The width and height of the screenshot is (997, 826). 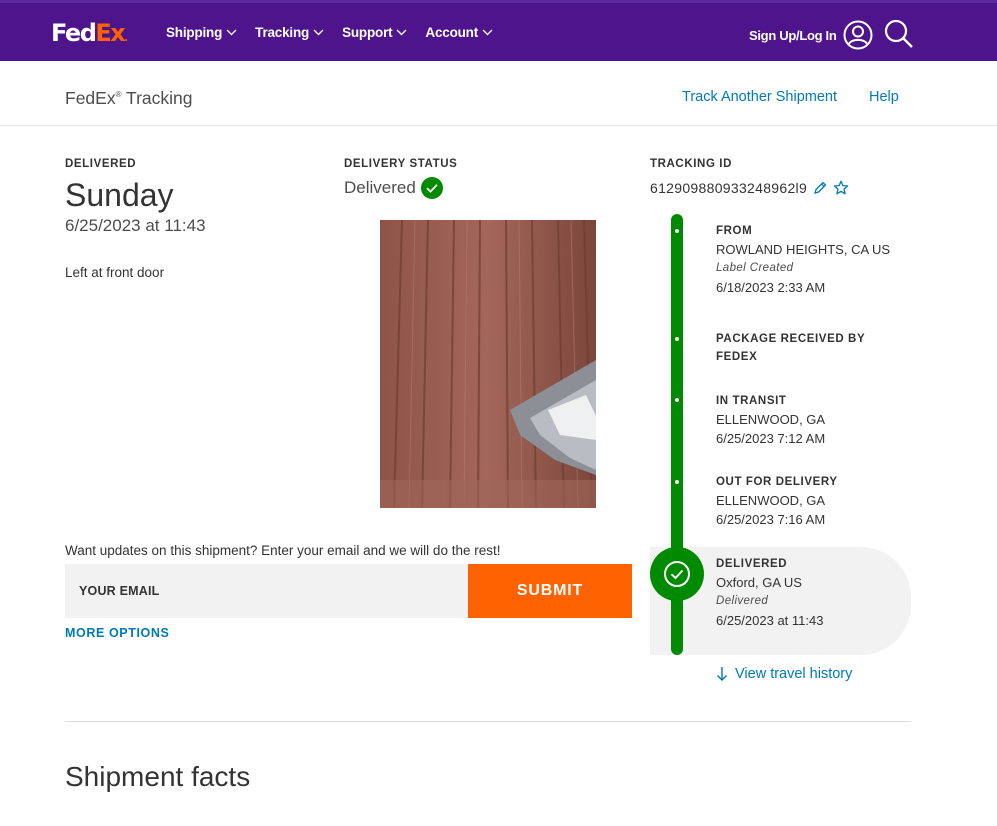 What do you see at coordinates (194, 32) in the screenshot?
I see `nav-shipping-label: Shipping` at bounding box center [194, 32].